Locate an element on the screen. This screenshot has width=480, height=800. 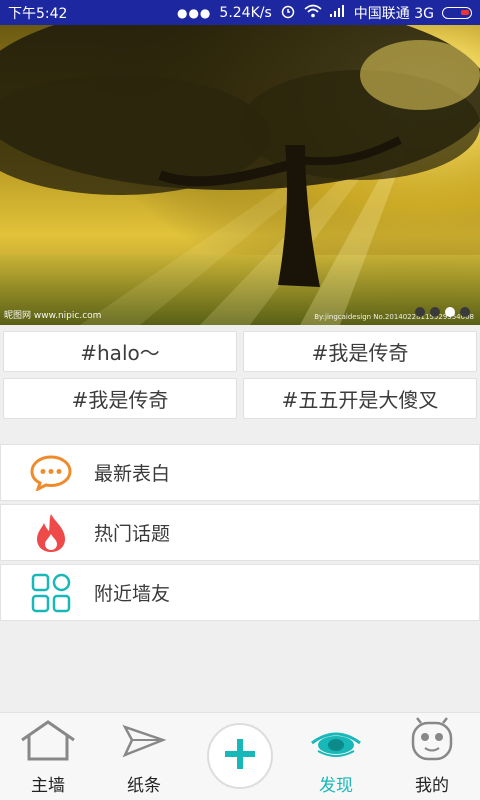
paper-plane-icon is located at coordinates (144, 742).